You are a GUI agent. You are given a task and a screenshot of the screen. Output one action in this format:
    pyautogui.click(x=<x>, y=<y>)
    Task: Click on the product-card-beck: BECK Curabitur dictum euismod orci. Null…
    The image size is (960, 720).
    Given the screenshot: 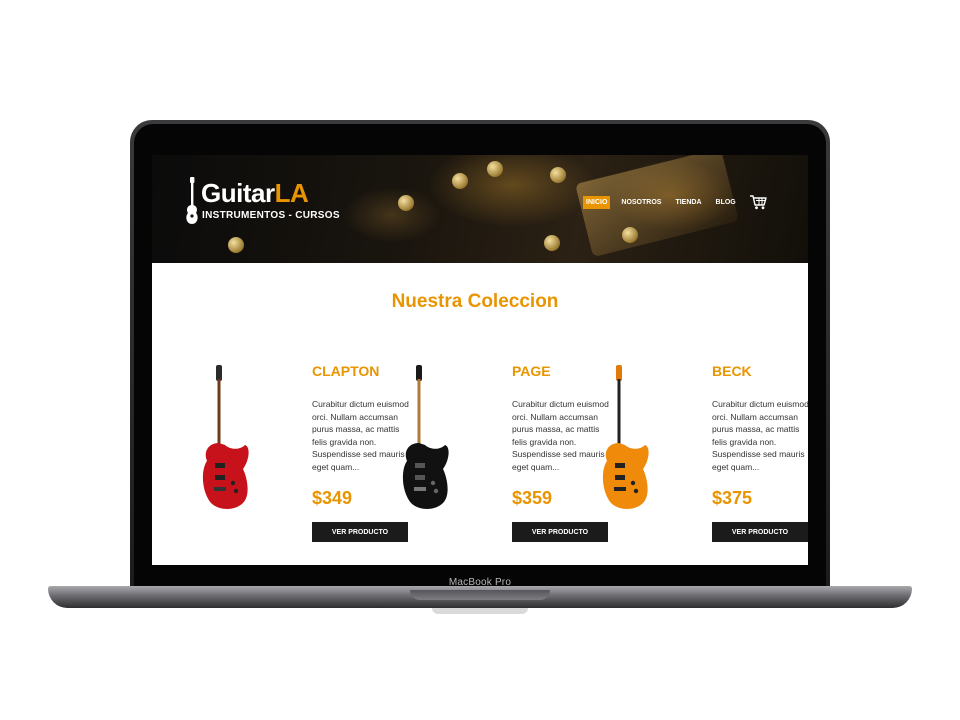 What is the action you would take?
    pyautogui.click(x=703, y=455)
    